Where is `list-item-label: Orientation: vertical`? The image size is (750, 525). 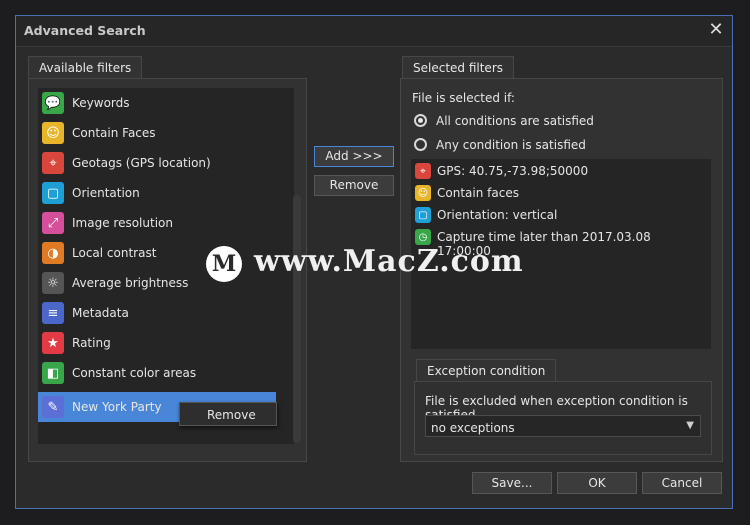
list-item-label: Orientation: vertical is located at coordinates (497, 215).